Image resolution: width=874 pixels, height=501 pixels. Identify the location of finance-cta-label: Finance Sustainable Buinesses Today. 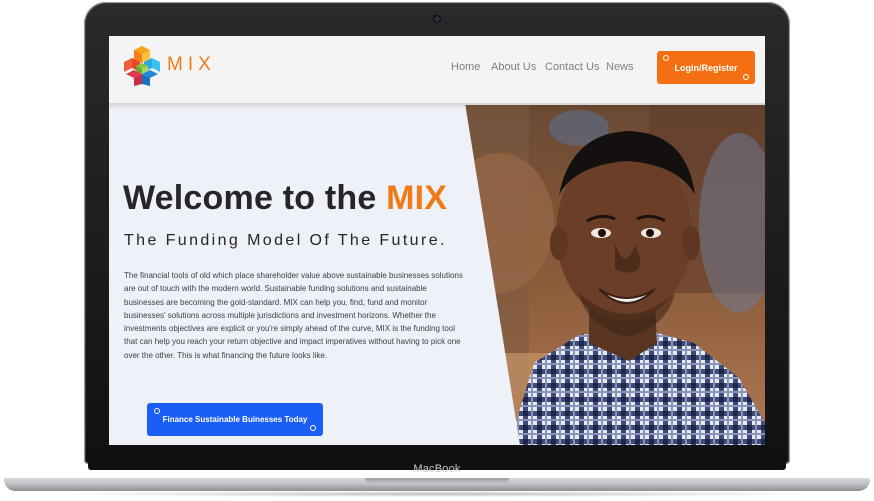
(235, 419).